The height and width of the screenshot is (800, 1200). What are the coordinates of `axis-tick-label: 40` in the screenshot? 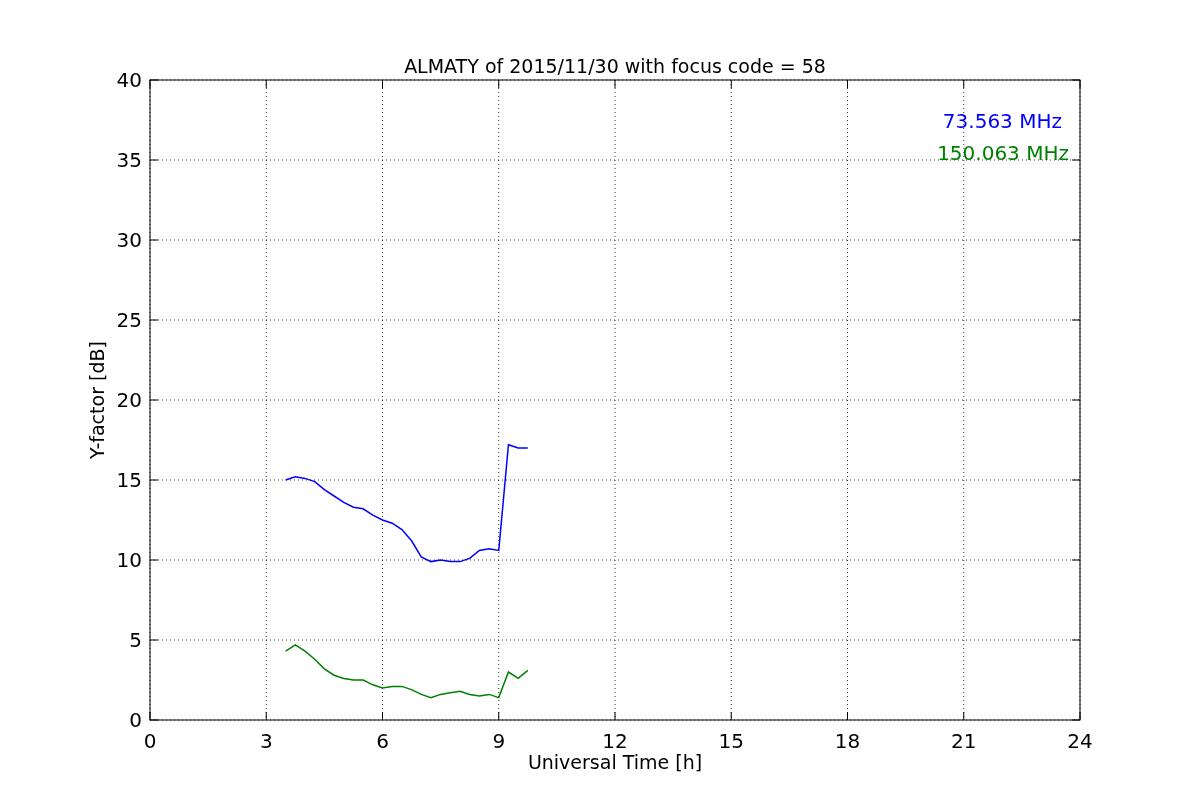 It's located at (129, 80).